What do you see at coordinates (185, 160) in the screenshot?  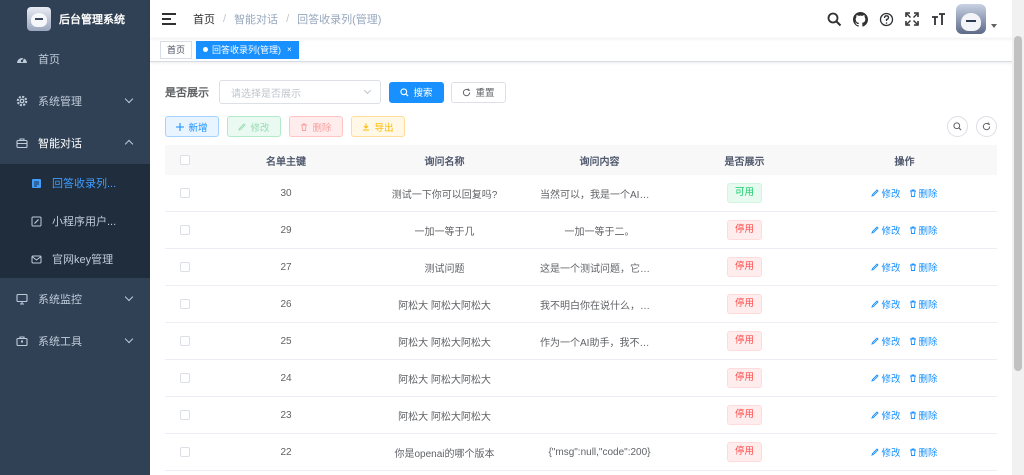 I see `select-all-checkbox` at bounding box center [185, 160].